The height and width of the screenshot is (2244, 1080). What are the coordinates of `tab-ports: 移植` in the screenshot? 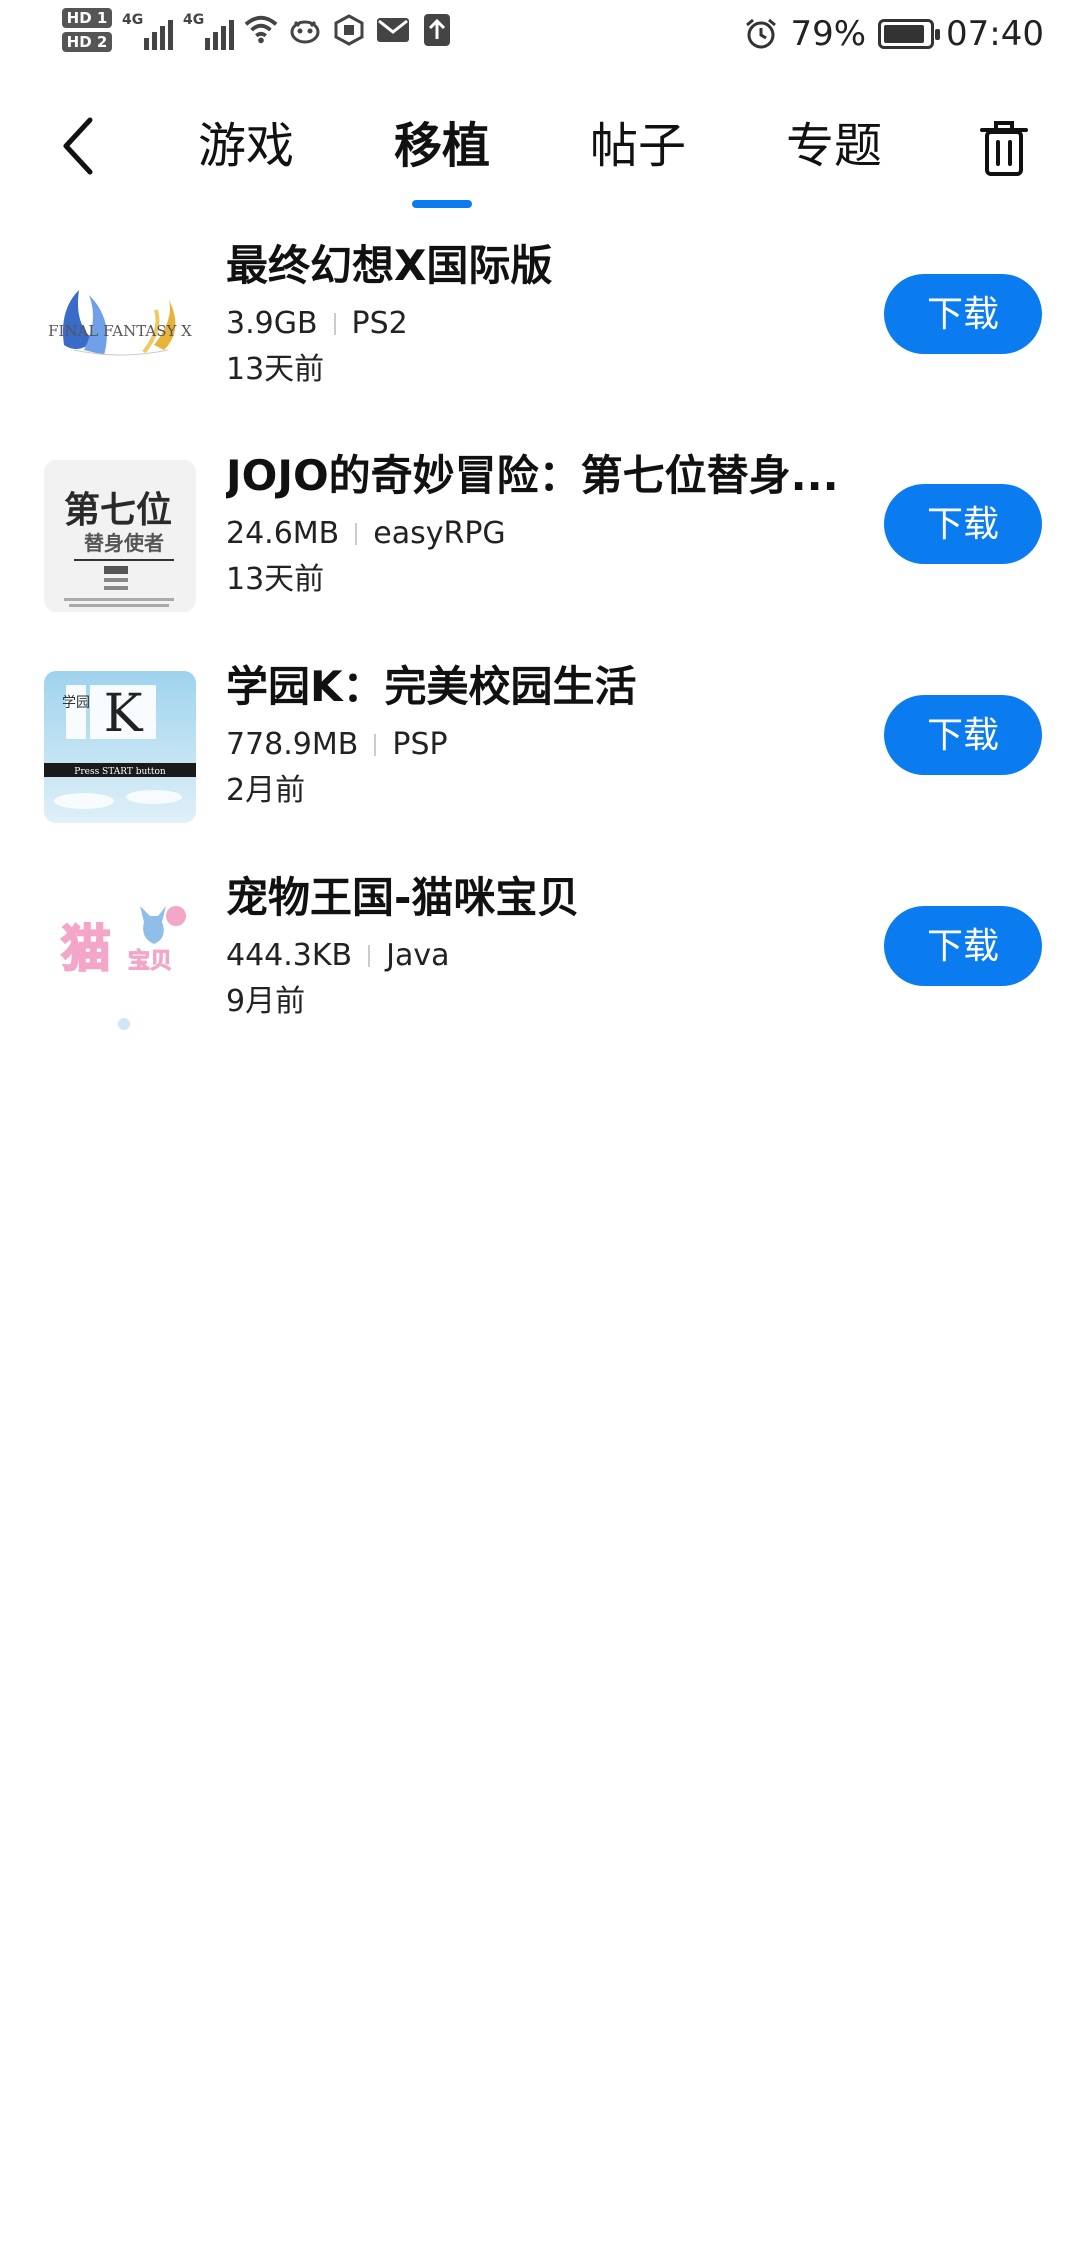 It's located at (442, 146).